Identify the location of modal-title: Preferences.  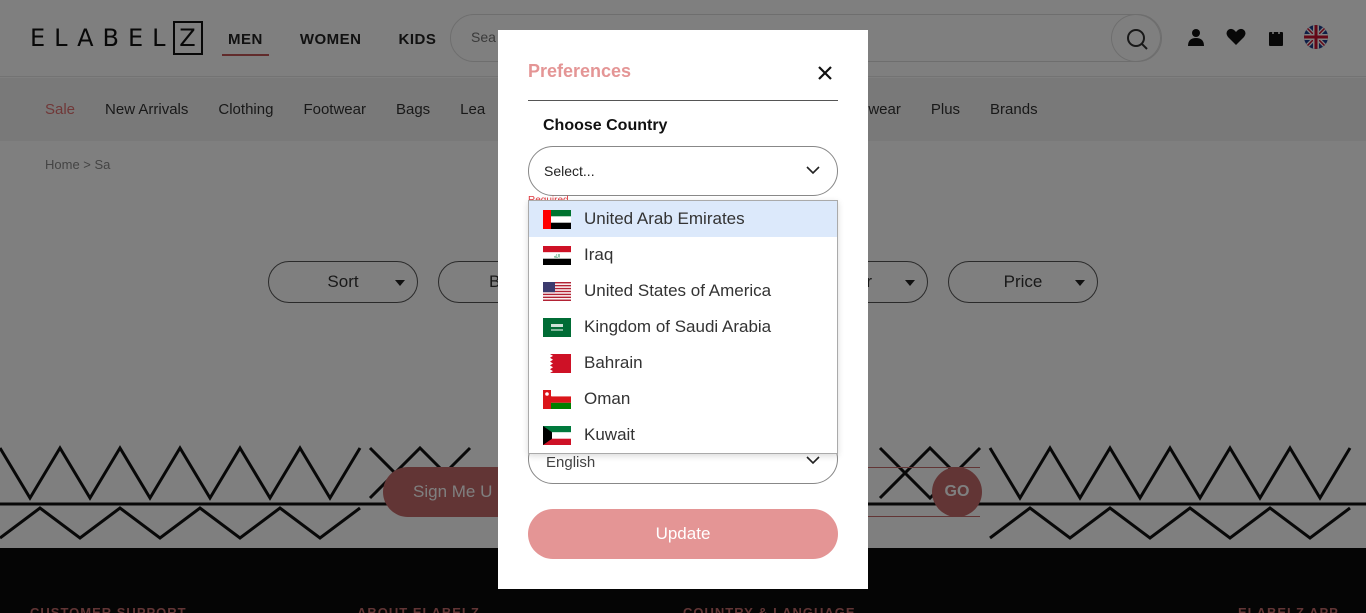
(580, 71).